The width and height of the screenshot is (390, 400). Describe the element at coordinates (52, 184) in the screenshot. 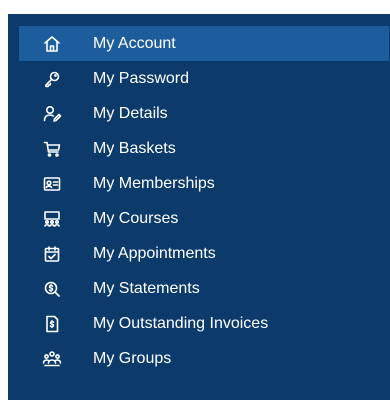

I see `id-card-icon` at that location.